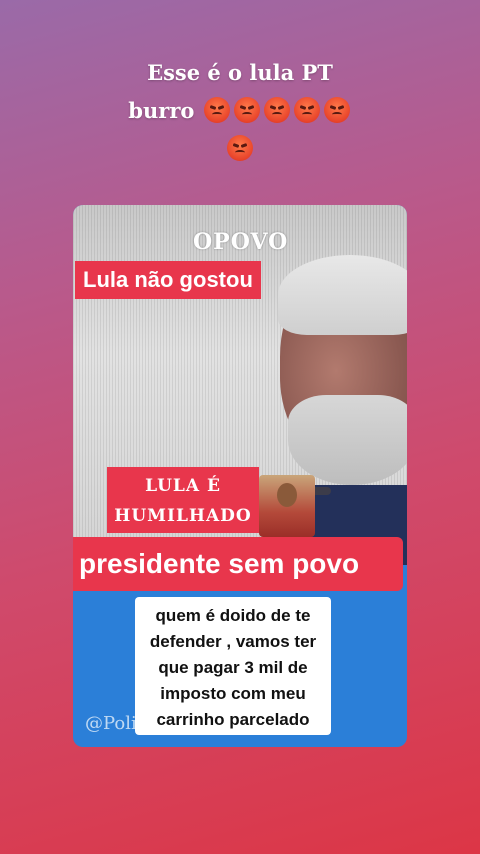 Image resolution: width=480 pixels, height=854 pixels. Describe the element at coordinates (238, 564) in the screenshot. I see `headline-banner: presidente sem povo` at that location.